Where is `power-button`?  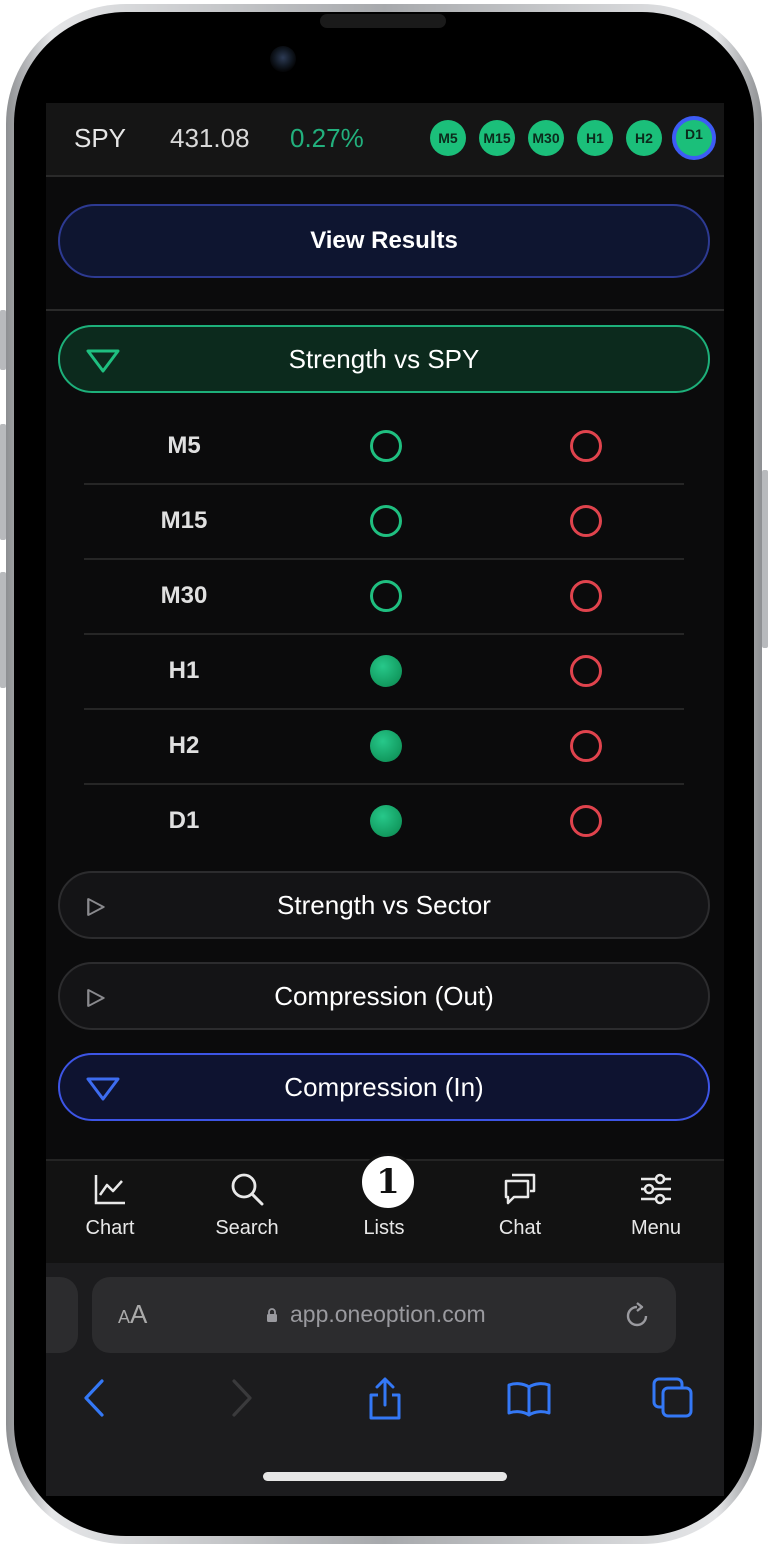 power-button is located at coordinates (765, 559).